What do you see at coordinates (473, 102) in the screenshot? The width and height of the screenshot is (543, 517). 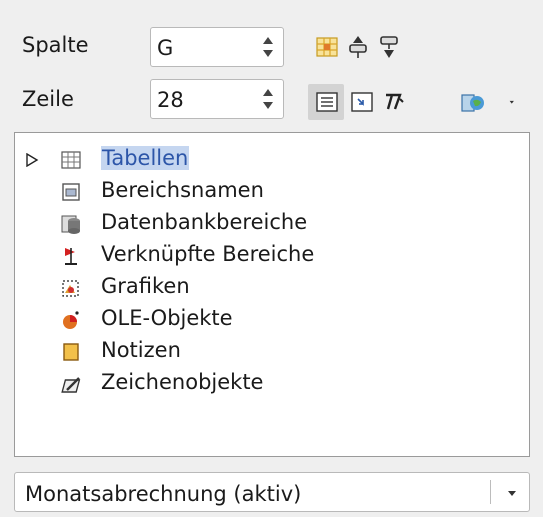 I see `drag-mode-icon` at bounding box center [473, 102].